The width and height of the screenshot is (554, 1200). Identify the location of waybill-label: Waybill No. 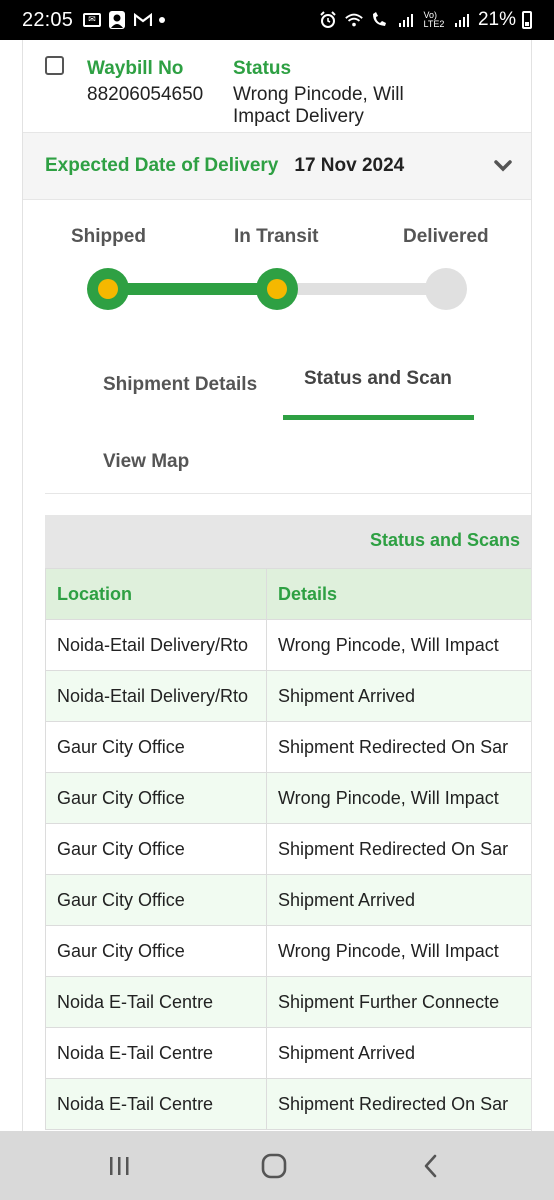
(135, 68).